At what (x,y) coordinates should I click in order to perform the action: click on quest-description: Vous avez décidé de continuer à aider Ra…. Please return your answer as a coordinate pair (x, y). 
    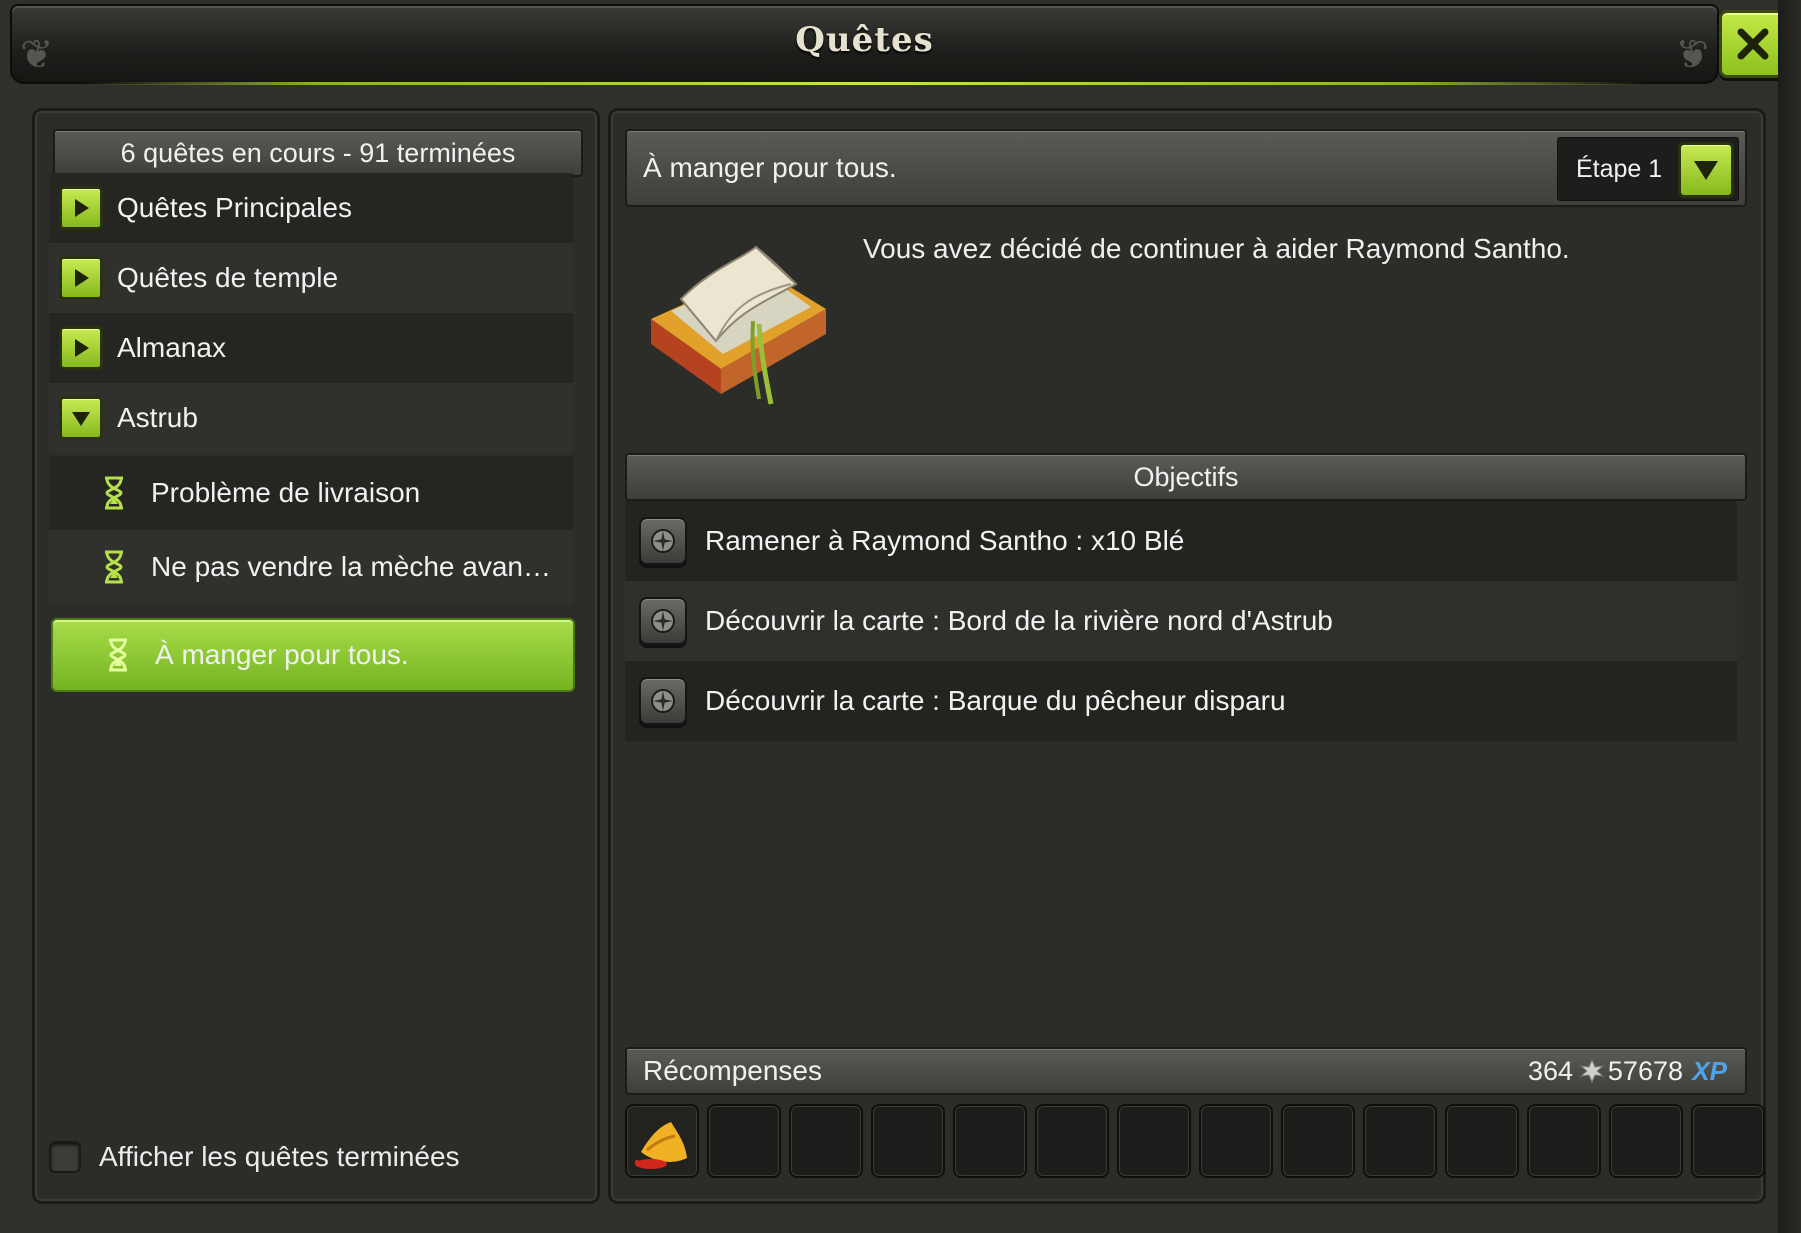
    Looking at the image, I should click on (1216, 248).